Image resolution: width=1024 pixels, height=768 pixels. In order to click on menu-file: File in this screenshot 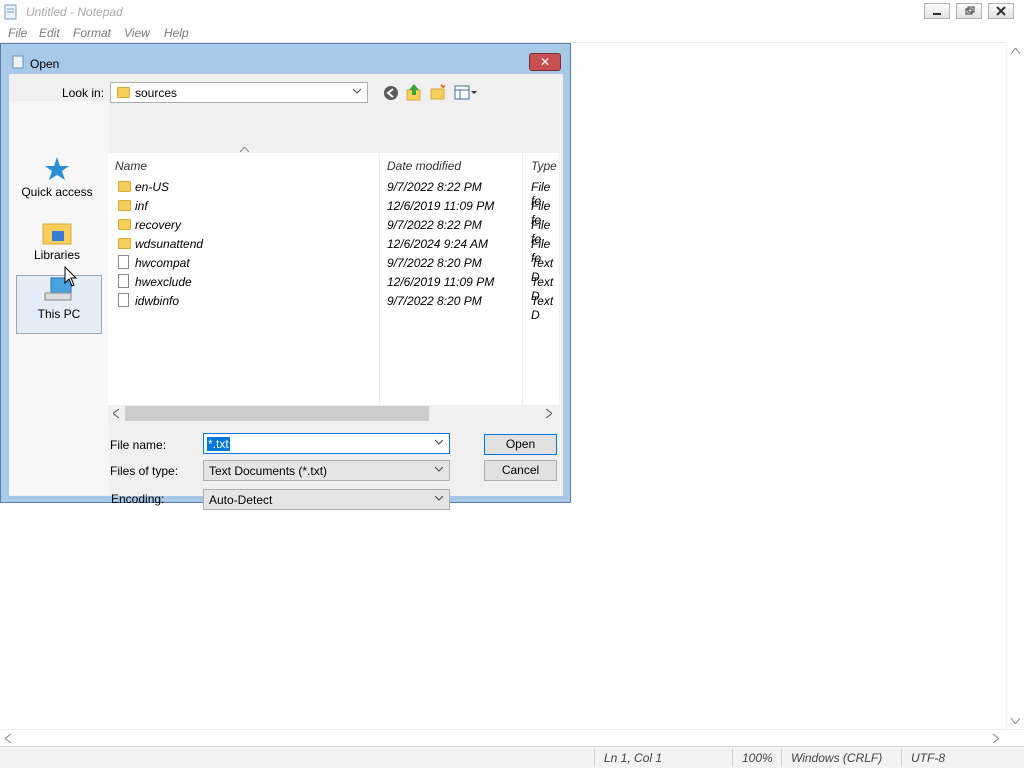, I will do `click(17, 33)`.